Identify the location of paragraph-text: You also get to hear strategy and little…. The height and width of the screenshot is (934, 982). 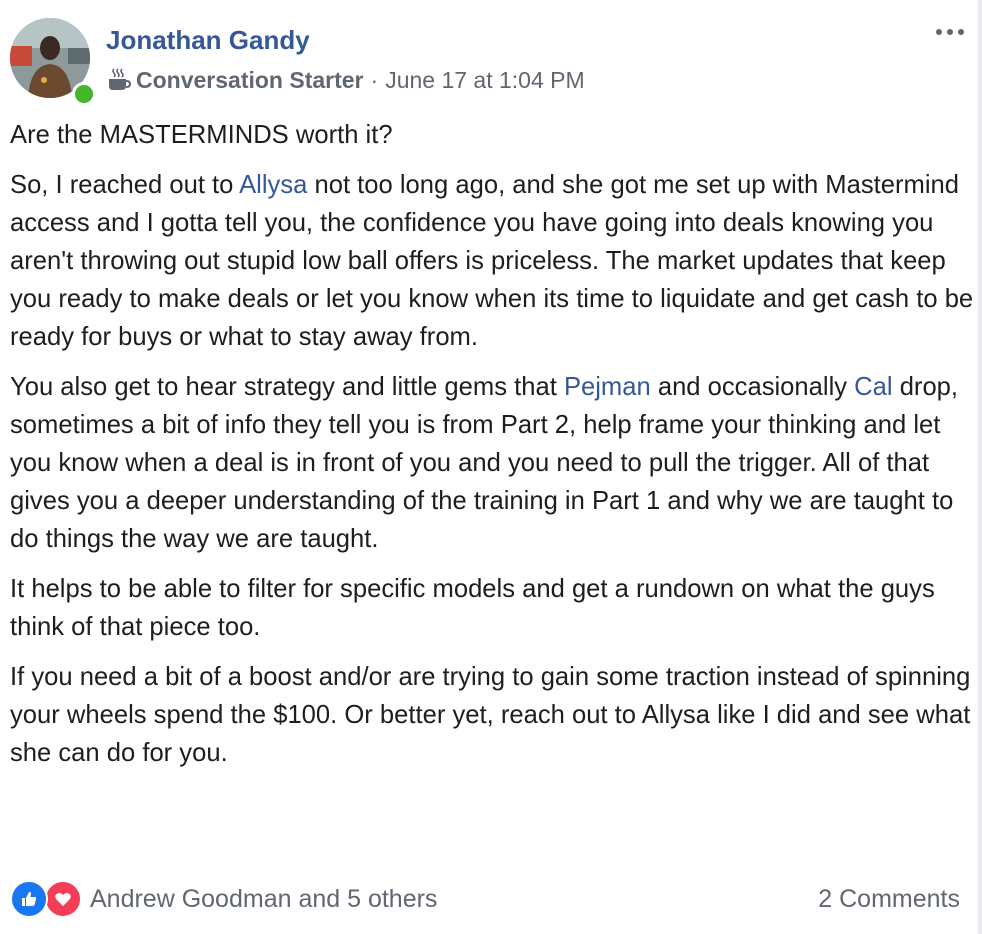
(287, 387).